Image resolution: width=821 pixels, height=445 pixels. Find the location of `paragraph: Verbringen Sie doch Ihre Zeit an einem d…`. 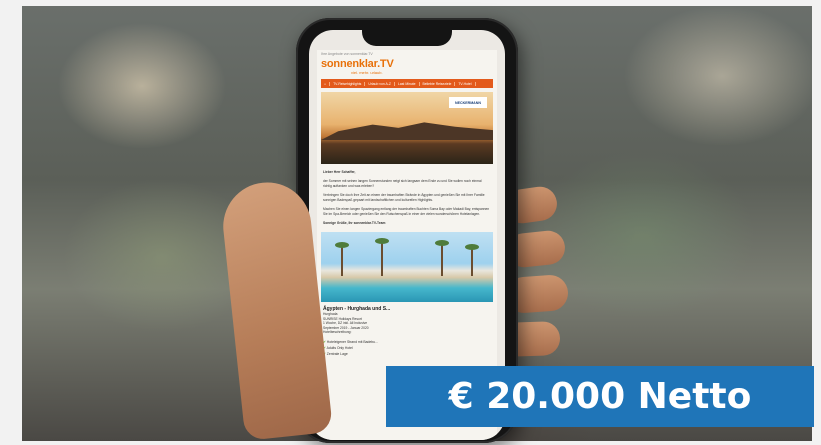

paragraph: Verbringen Sie doch Ihre Zeit an einem d… is located at coordinates (404, 197).